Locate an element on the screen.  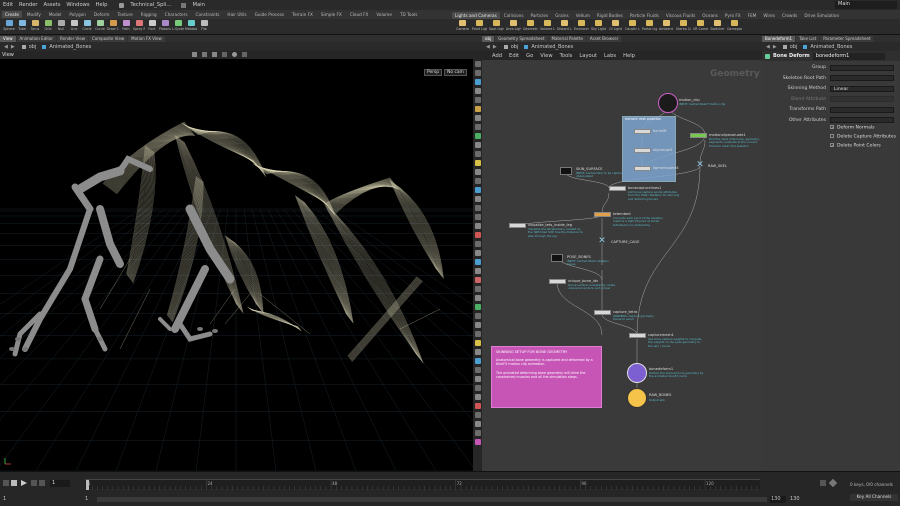
frame-end: 130 is located at coordinates (778, 499).